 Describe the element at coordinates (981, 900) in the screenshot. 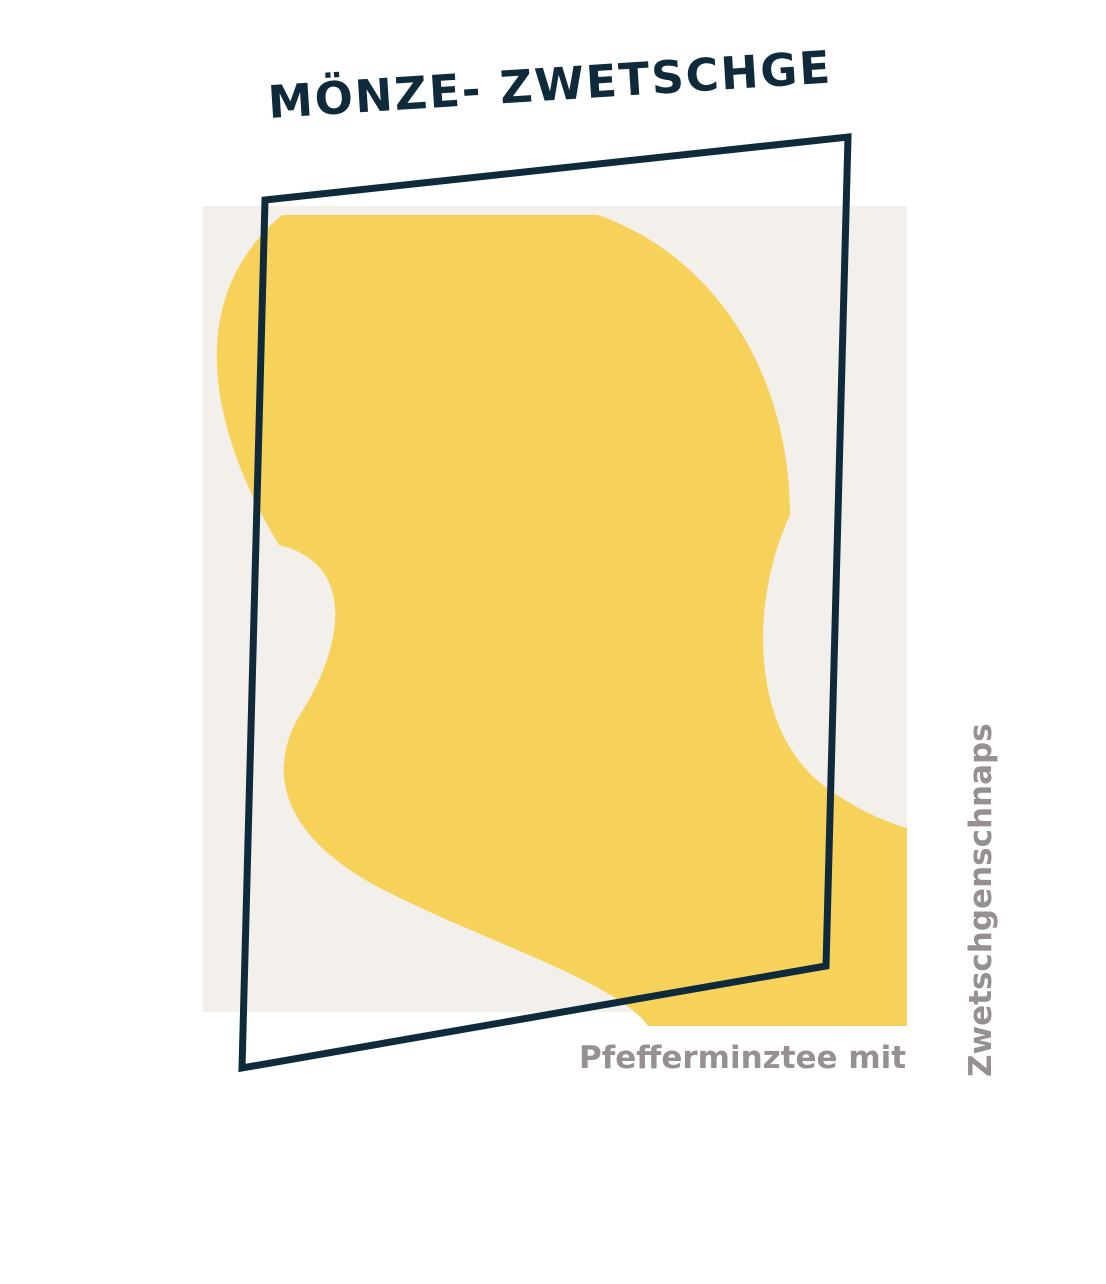

I see `product-subtitle-vertical: Zwetschgenschnaps` at that location.